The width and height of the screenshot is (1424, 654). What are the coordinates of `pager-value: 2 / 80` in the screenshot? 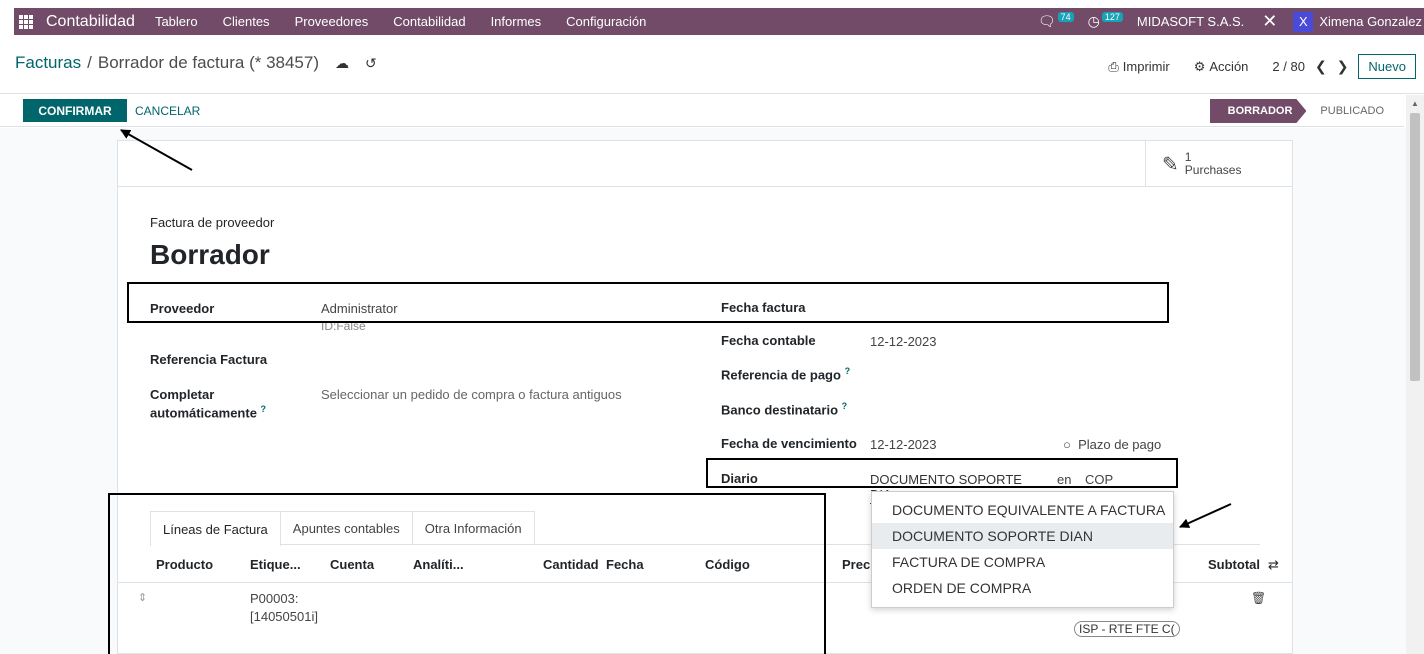 It's located at (1288, 66).